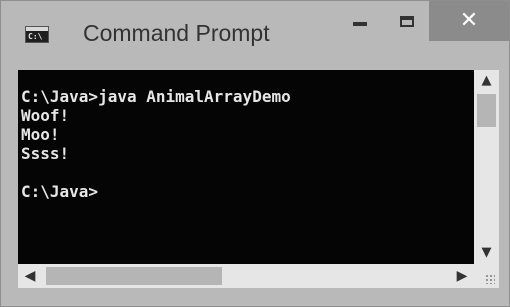 The width and height of the screenshot is (510, 307). What do you see at coordinates (486, 81) in the screenshot?
I see `scroll-up-icon: ▲` at bounding box center [486, 81].